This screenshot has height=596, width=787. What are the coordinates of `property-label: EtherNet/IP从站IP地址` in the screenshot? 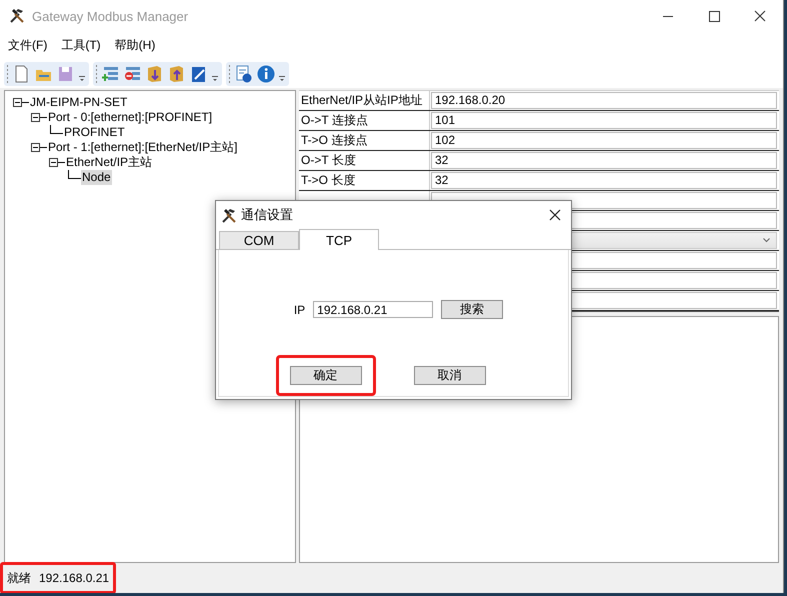 It's located at (364, 100).